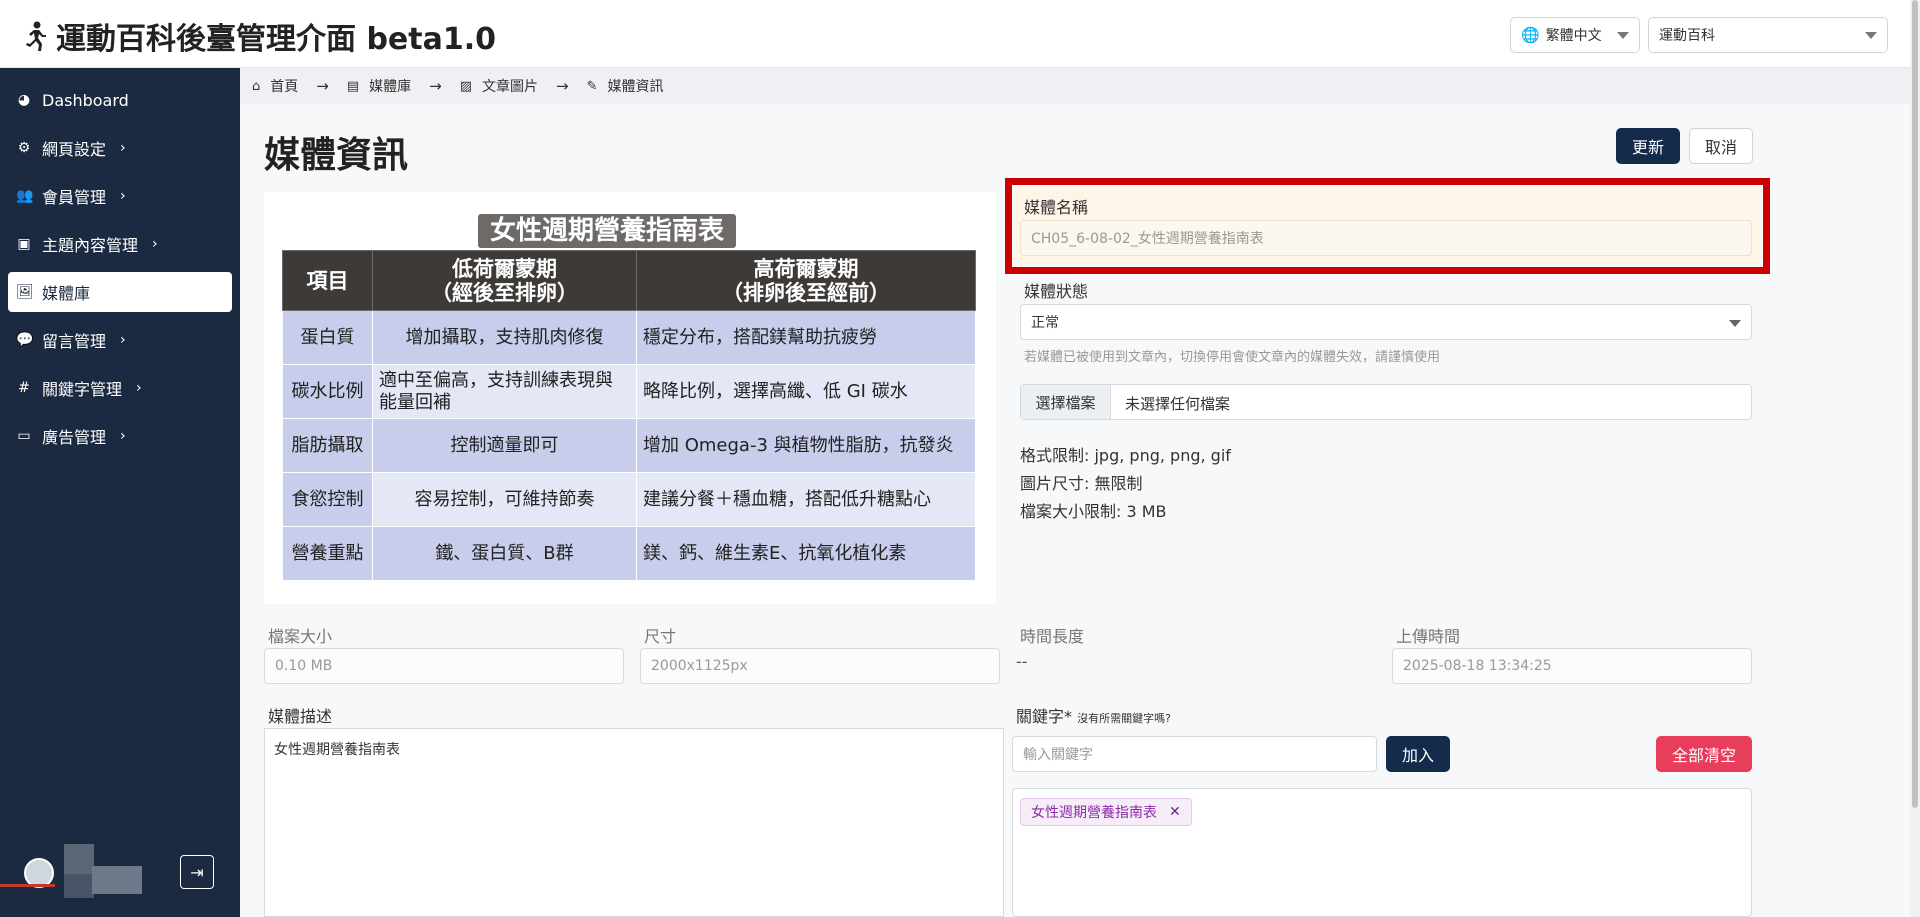  I want to click on site-select: 運動百科, so click(1768, 35).